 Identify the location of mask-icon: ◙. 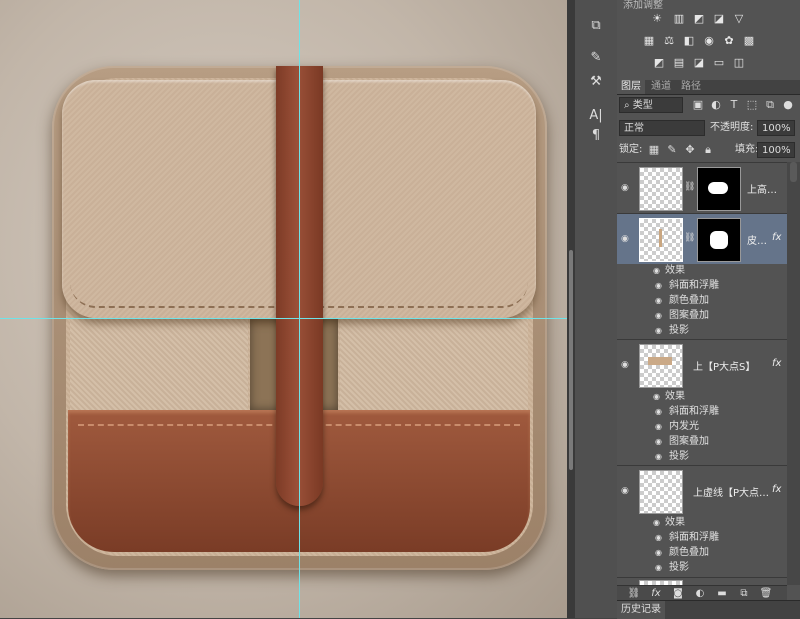
(678, 593).